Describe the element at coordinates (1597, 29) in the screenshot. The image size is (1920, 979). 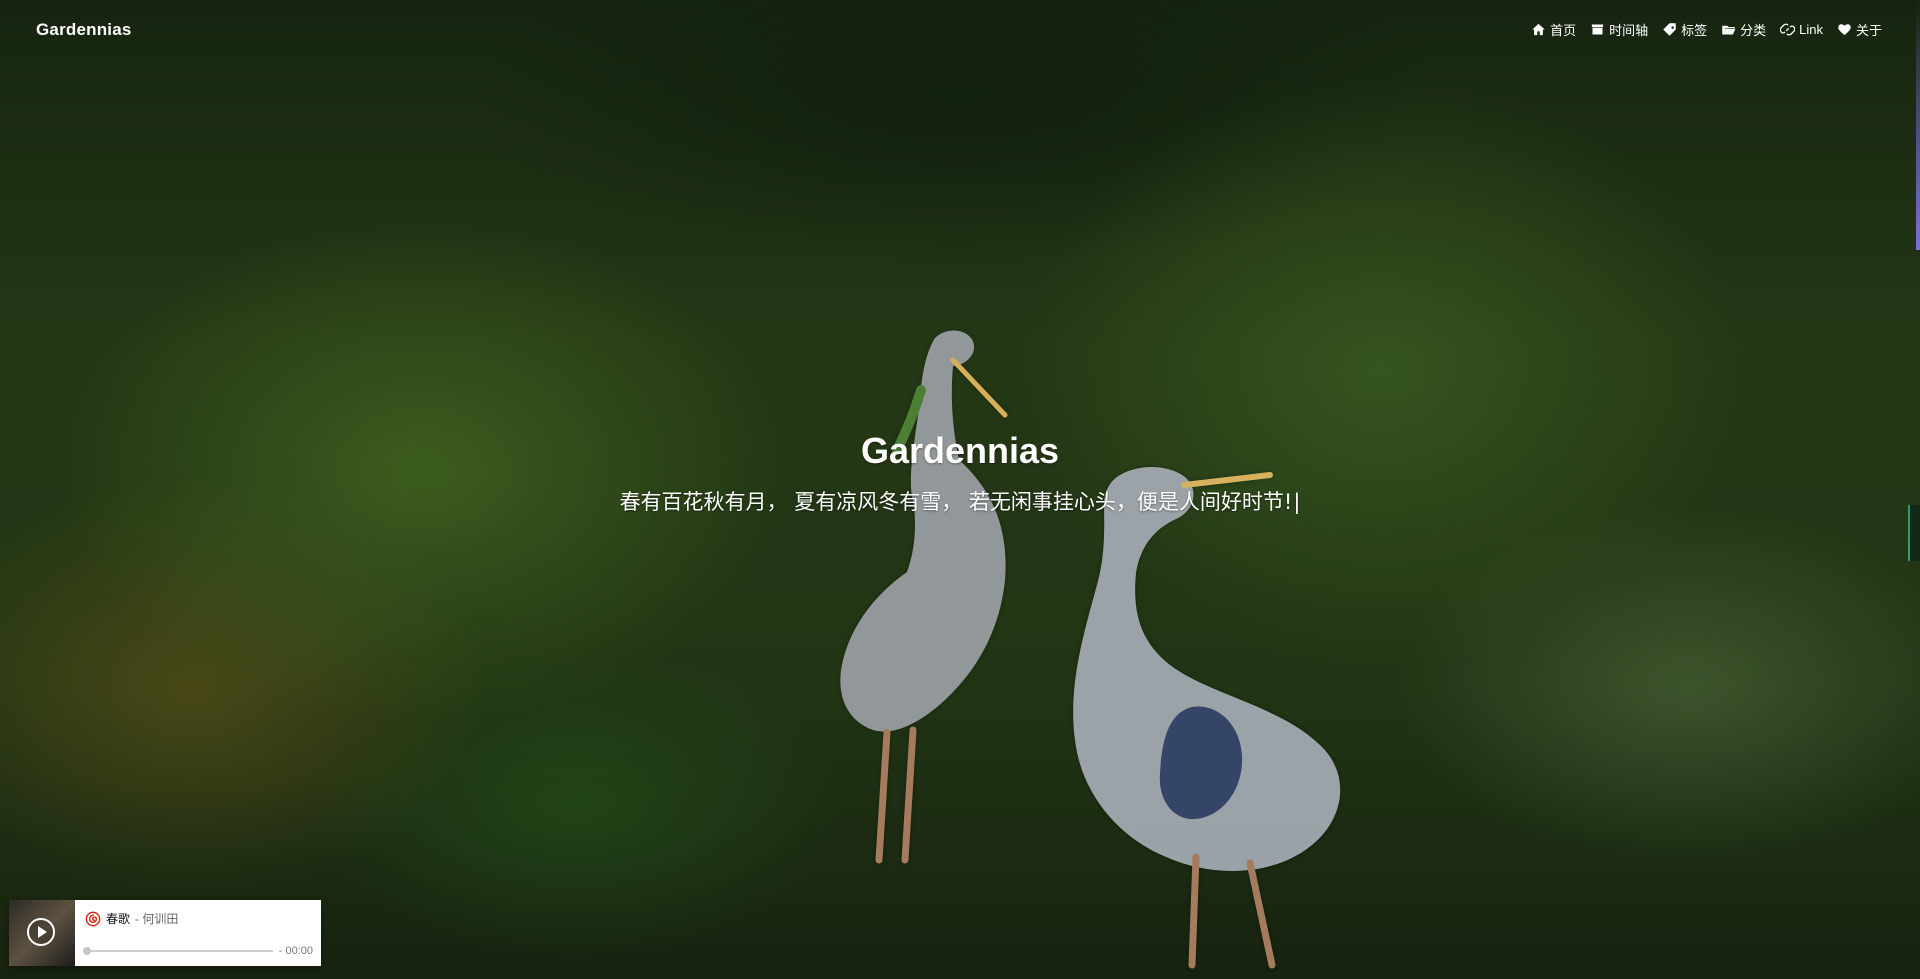
I see `archive-icon` at that location.